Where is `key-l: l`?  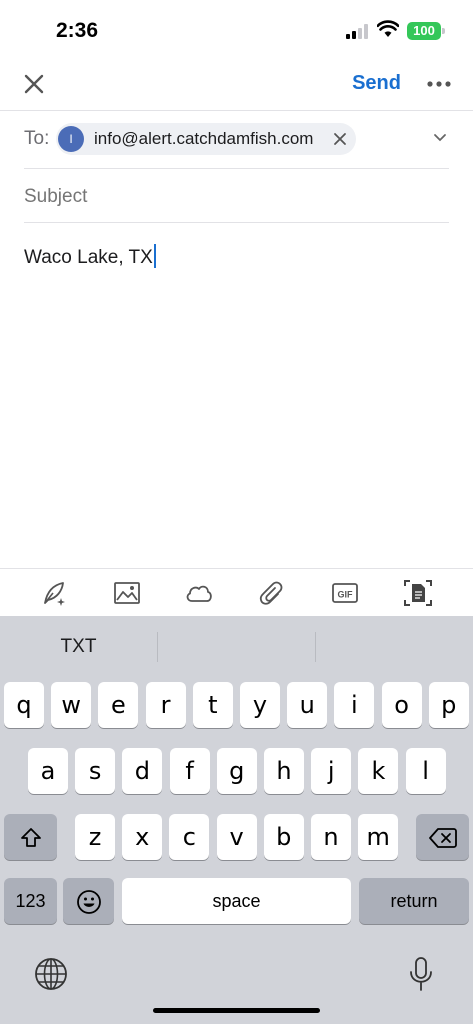 key-l: l is located at coordinates (425, 771).